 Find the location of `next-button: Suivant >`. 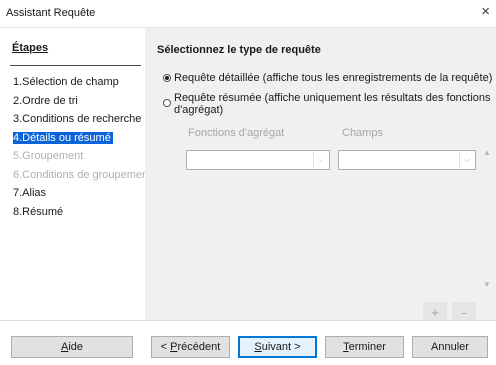

next-button: Suivant > is located at coordinates (277, 347).